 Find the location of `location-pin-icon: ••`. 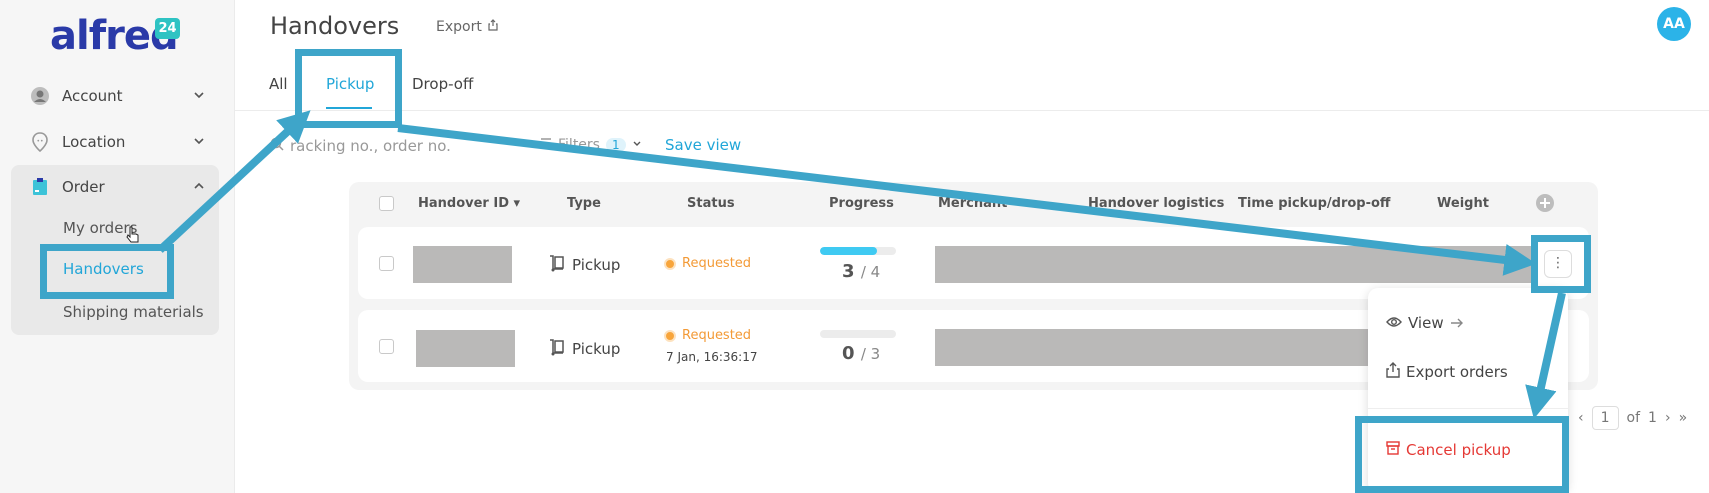

location-pin-icon: •• is located at coordinates (40, 142).